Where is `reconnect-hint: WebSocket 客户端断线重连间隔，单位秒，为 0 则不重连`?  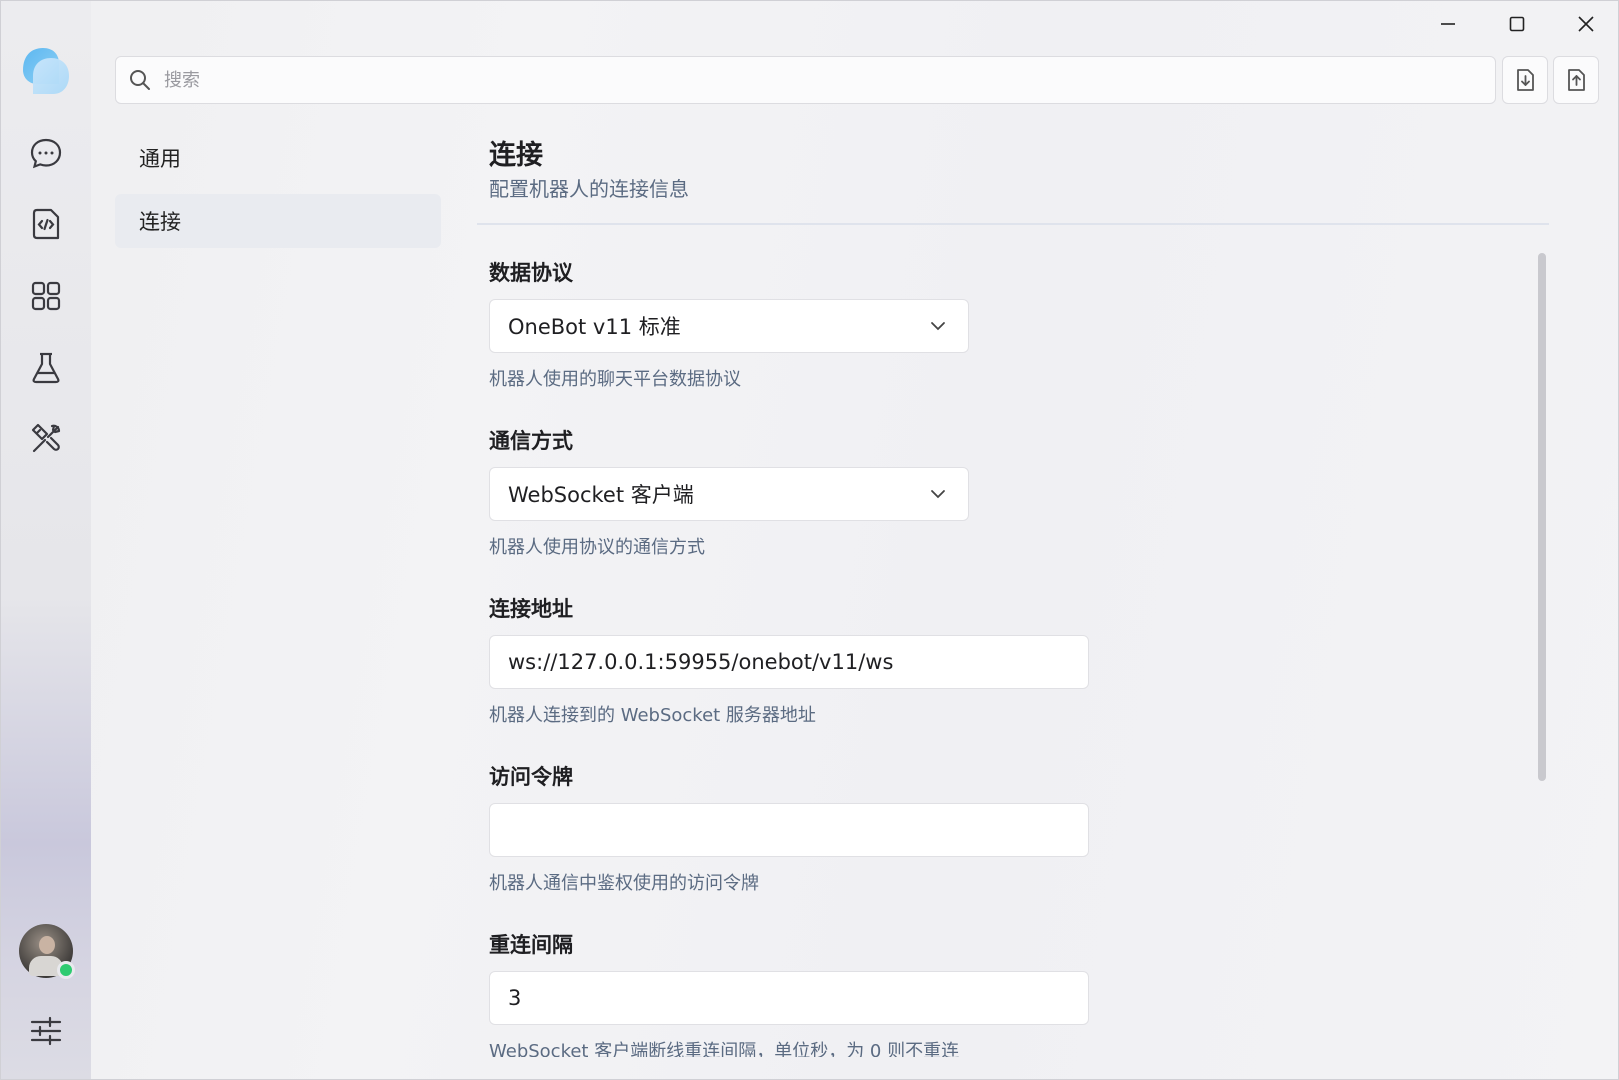
reconnect-hint: WebSocket 客户端断线重连间隔，单位秒，为 0 则不重连 is located at coordinates (724, 1049).